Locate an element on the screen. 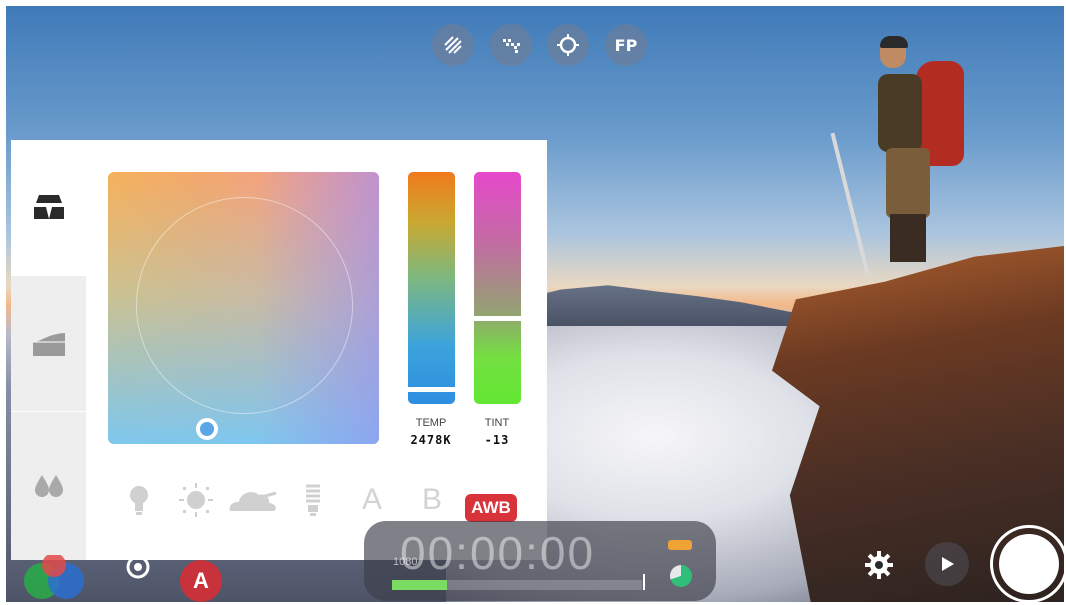  cloud-icon is located at coordinates (253, 501).